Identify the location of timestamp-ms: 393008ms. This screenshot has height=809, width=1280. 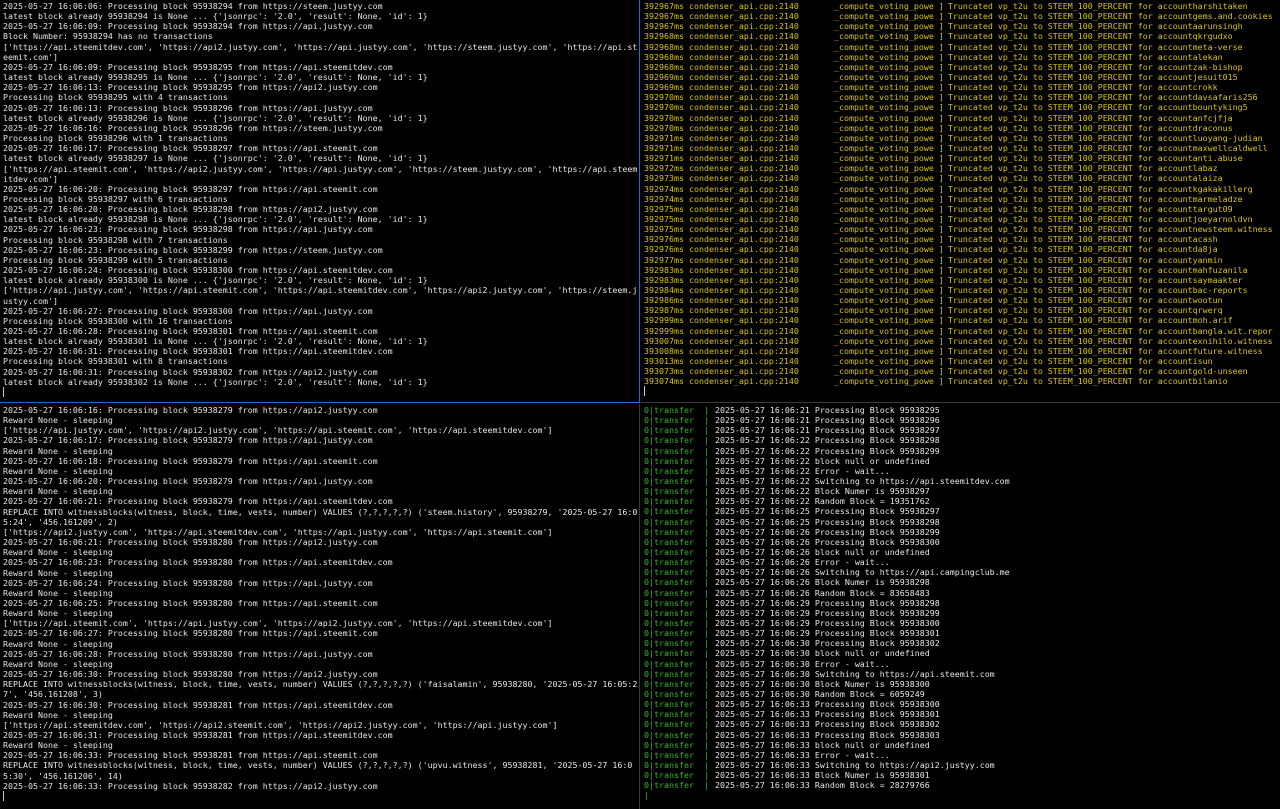
(664, 350).